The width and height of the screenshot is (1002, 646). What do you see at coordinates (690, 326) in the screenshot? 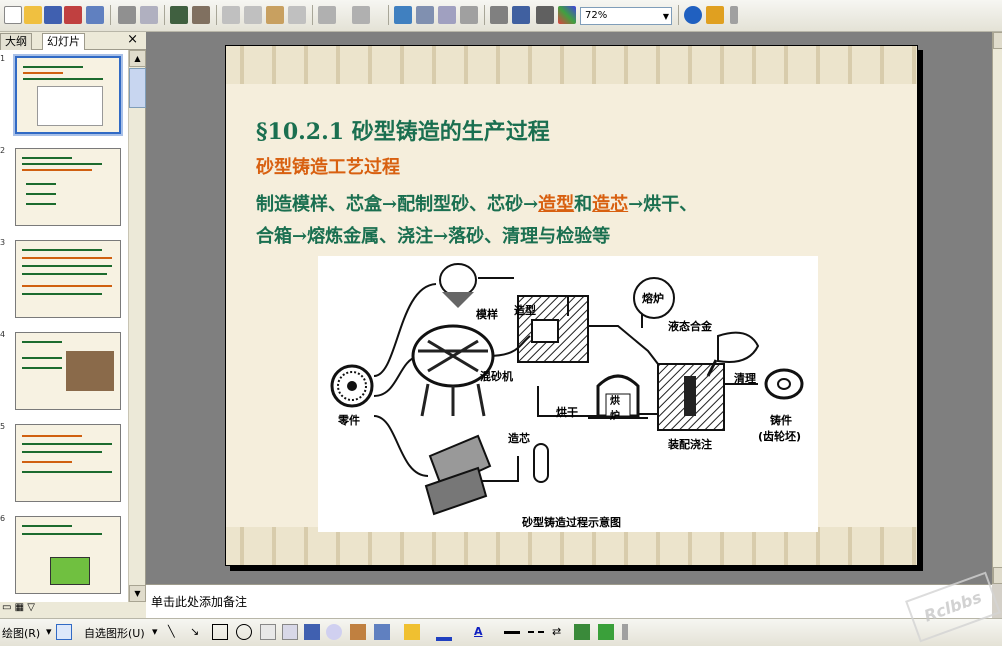
I see `label-yetaihejin: 液态合金` at bounding box center [690, 326].